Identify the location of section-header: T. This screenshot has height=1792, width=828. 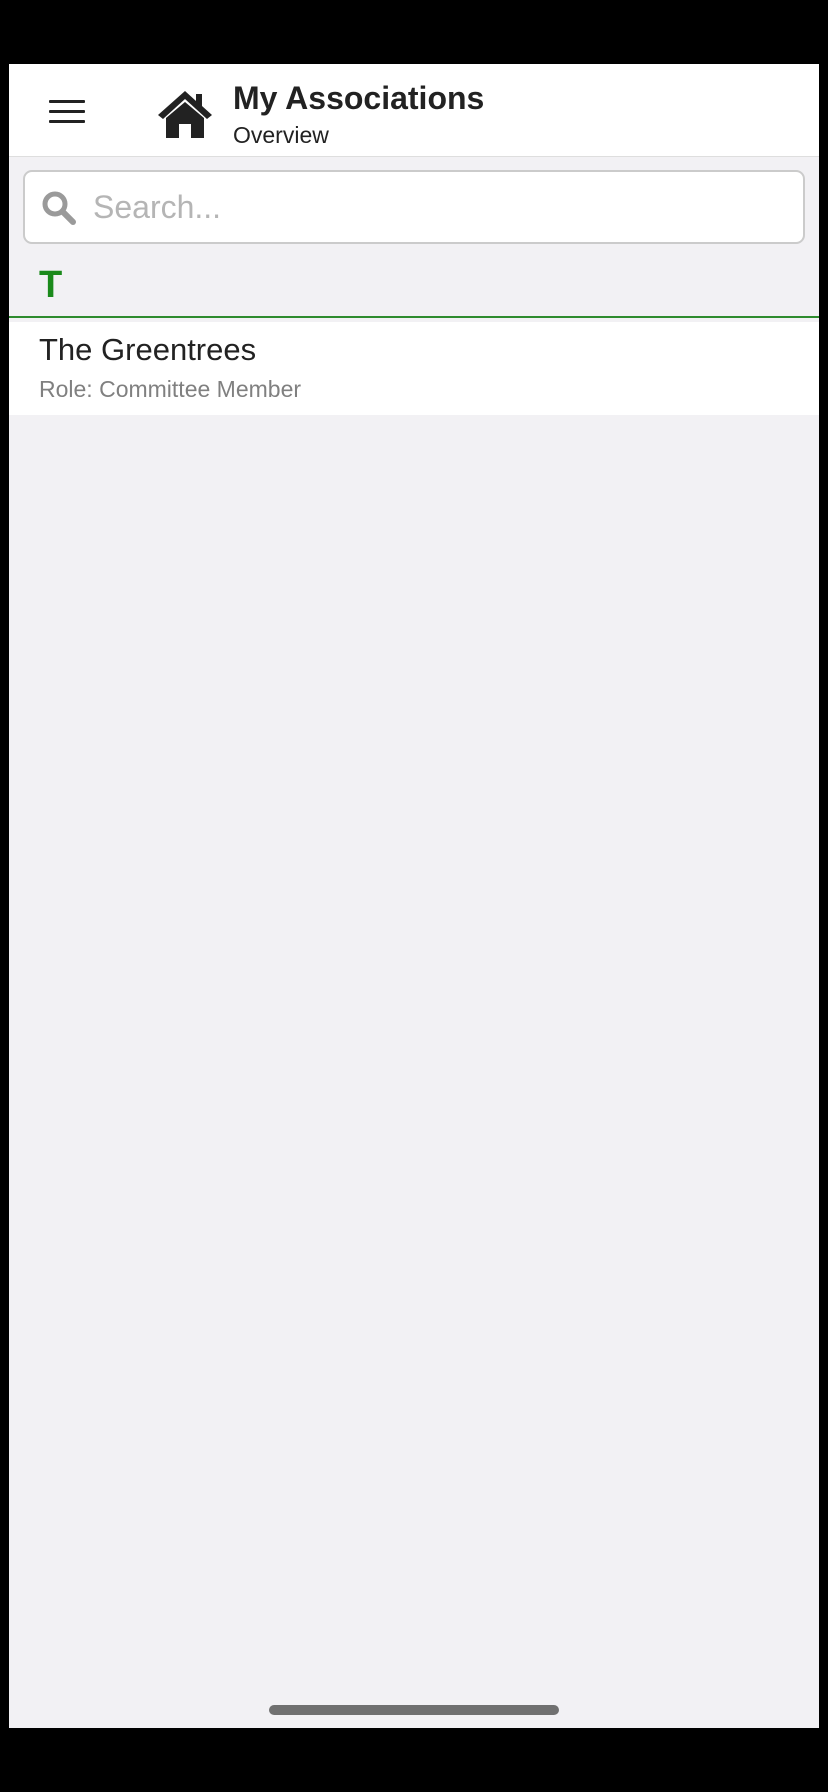
(414, 289).